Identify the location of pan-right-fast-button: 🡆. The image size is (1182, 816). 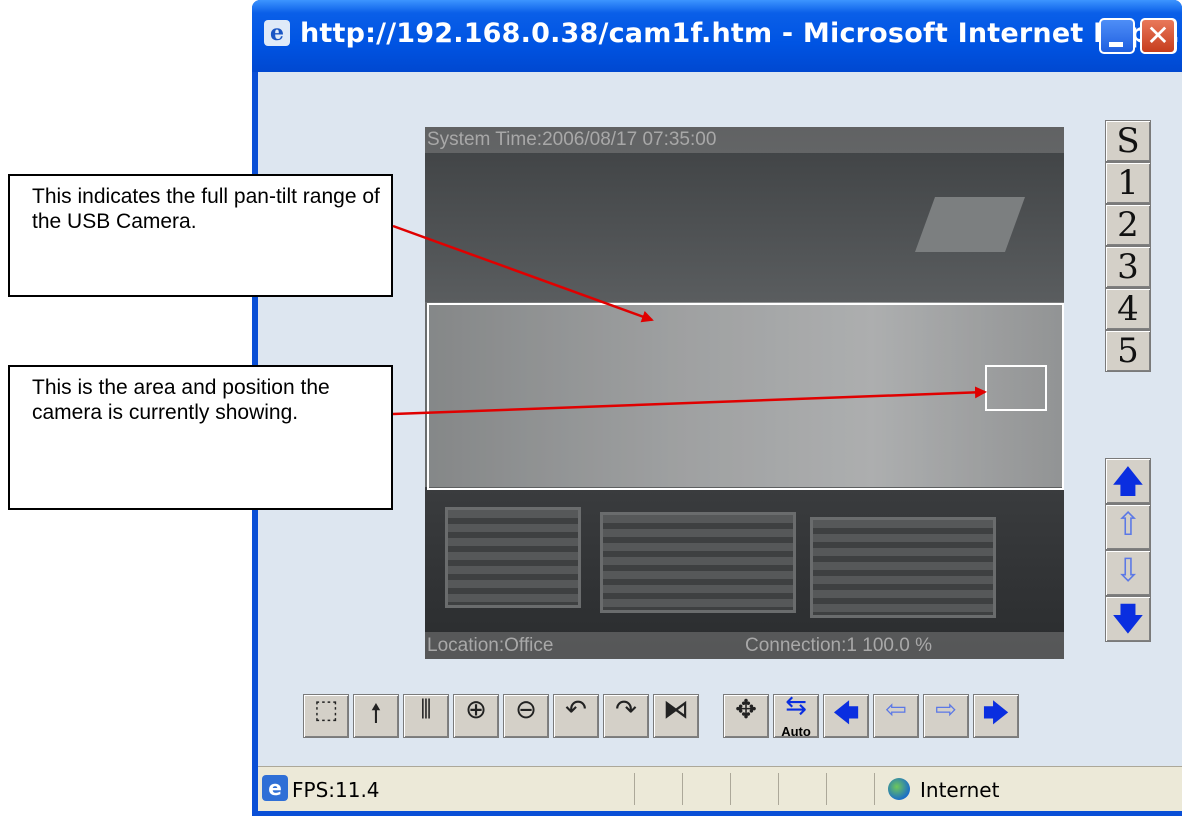
(996, 716).